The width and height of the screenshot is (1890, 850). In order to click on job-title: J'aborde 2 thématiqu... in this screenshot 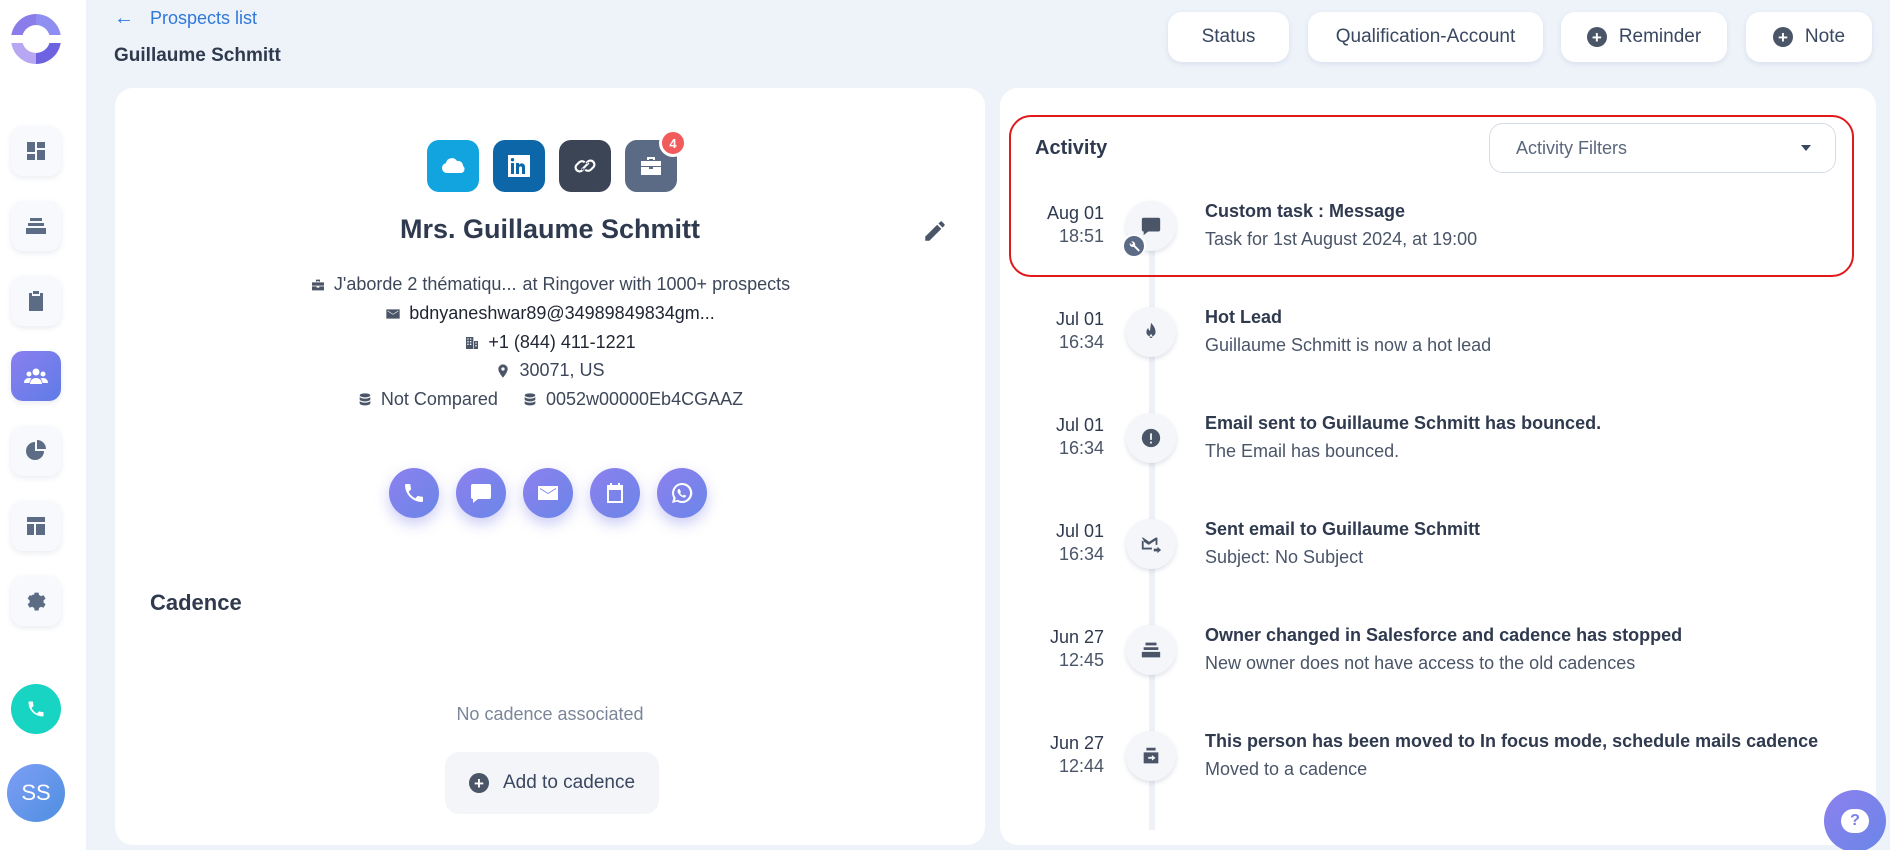, I will do `click(425, 284)`.